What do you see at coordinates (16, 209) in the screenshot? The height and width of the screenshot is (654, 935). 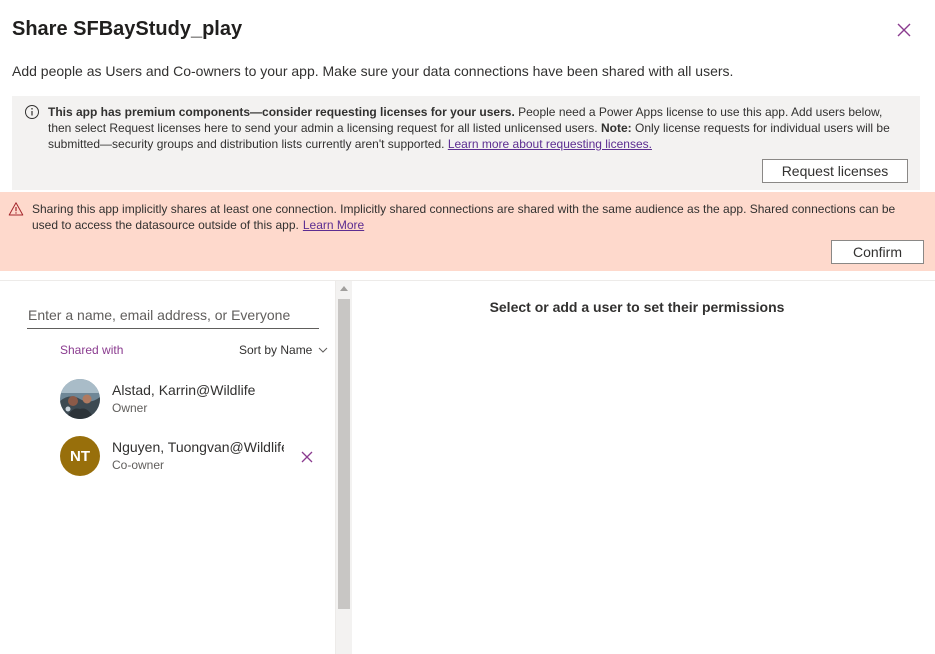 I see `warning-icon` at bounding box center [16, 209].